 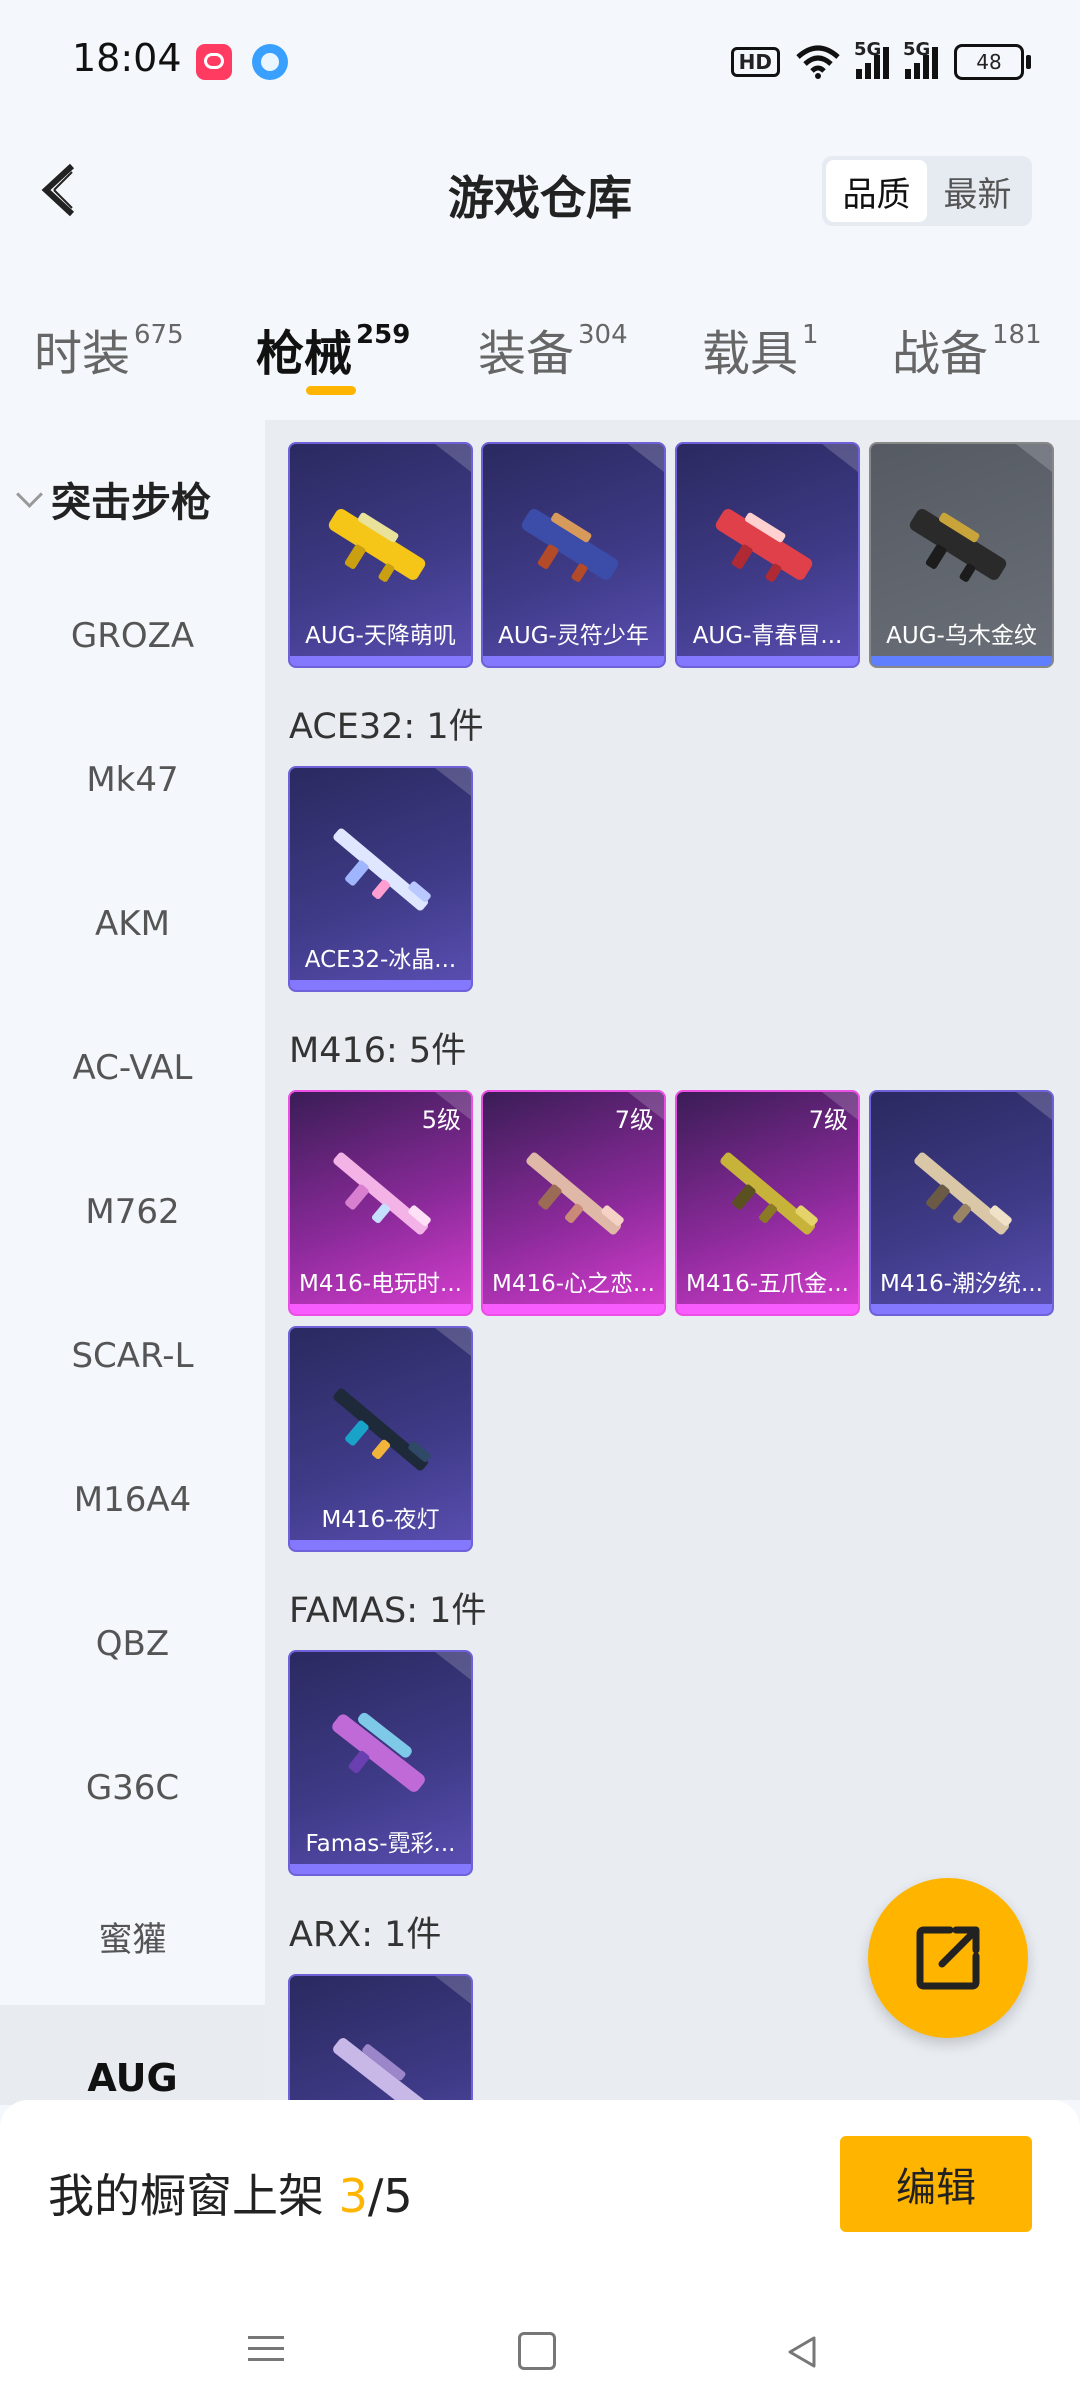 I want to click on sort-option-quality: 品质, so click(x=876, y=191).